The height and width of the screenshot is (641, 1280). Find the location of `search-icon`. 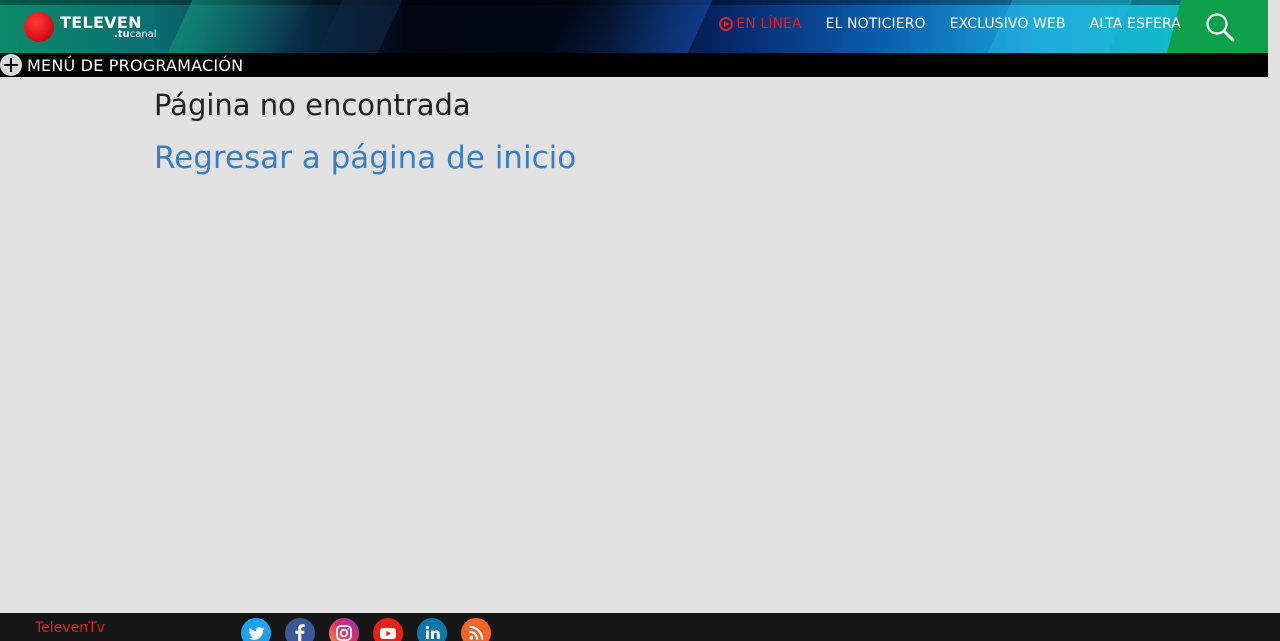

search-icon is located at coordinates (1220, 27).